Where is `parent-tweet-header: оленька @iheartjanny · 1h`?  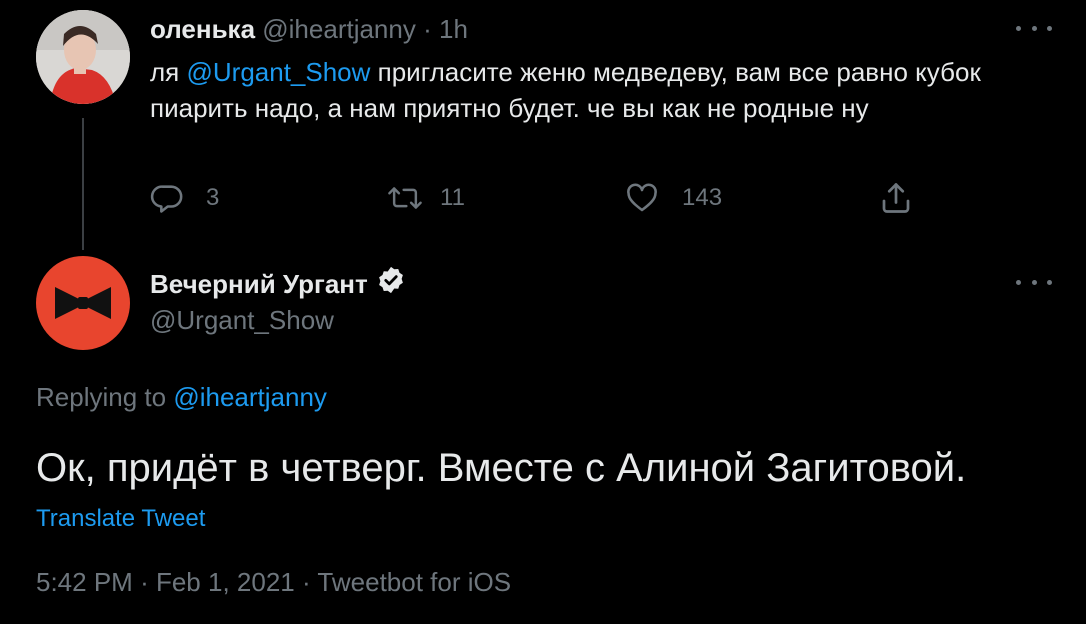
parent-tweet-header: оленька @iheartjanny · 1h is located at coordinates (309, 29).